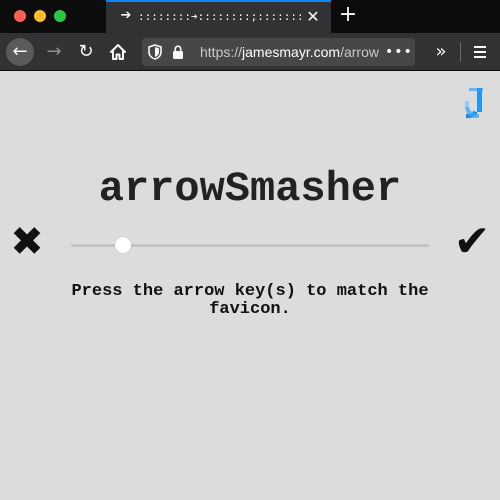 The width and height of the screenshot is (500, 500). Describe the element at coordinates (178, 52) in the screenshot. I see `lock-icon` at that location.